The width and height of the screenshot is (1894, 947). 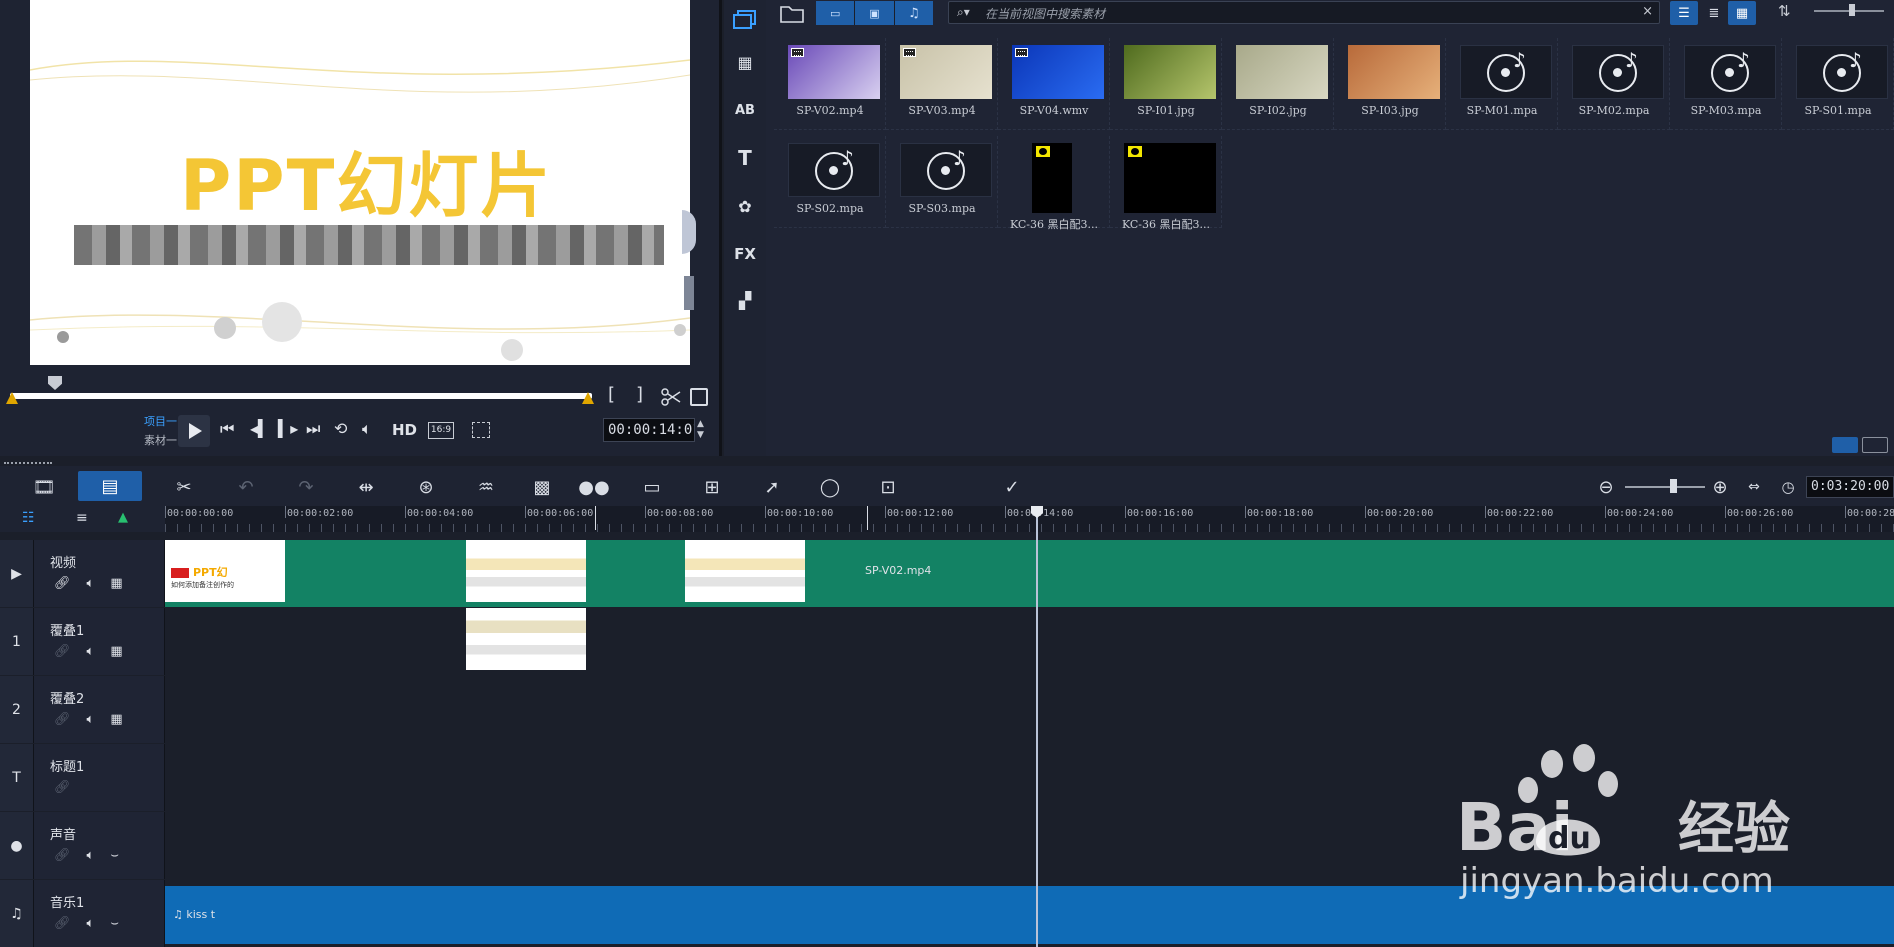 I want to click on fit-timeline-button: ⇔, so click(x=1754, y=487).